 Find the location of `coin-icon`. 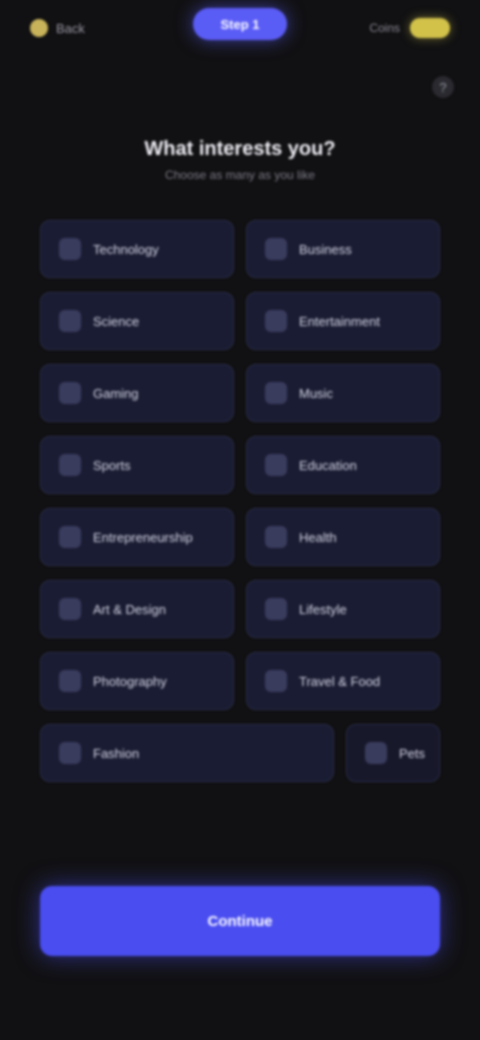

coin-icon is located at coordinates (430, 28).